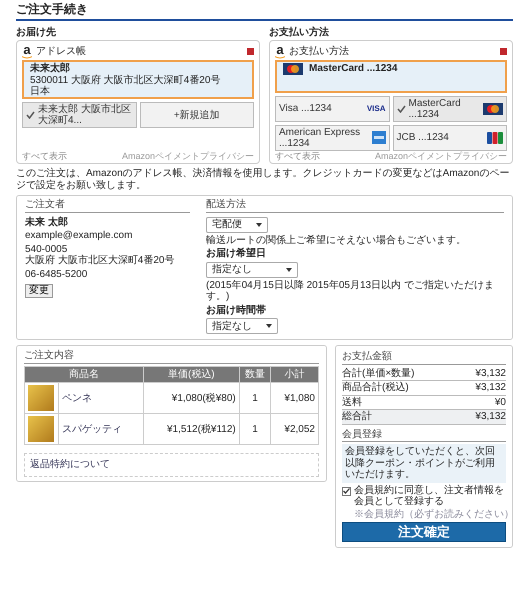  I want to click on field-label: お届け希望日, so click(236, 254).